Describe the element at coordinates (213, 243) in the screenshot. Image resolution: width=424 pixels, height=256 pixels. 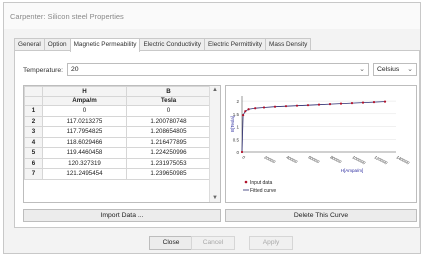
I see `cancel-button: Cancel` at that location.